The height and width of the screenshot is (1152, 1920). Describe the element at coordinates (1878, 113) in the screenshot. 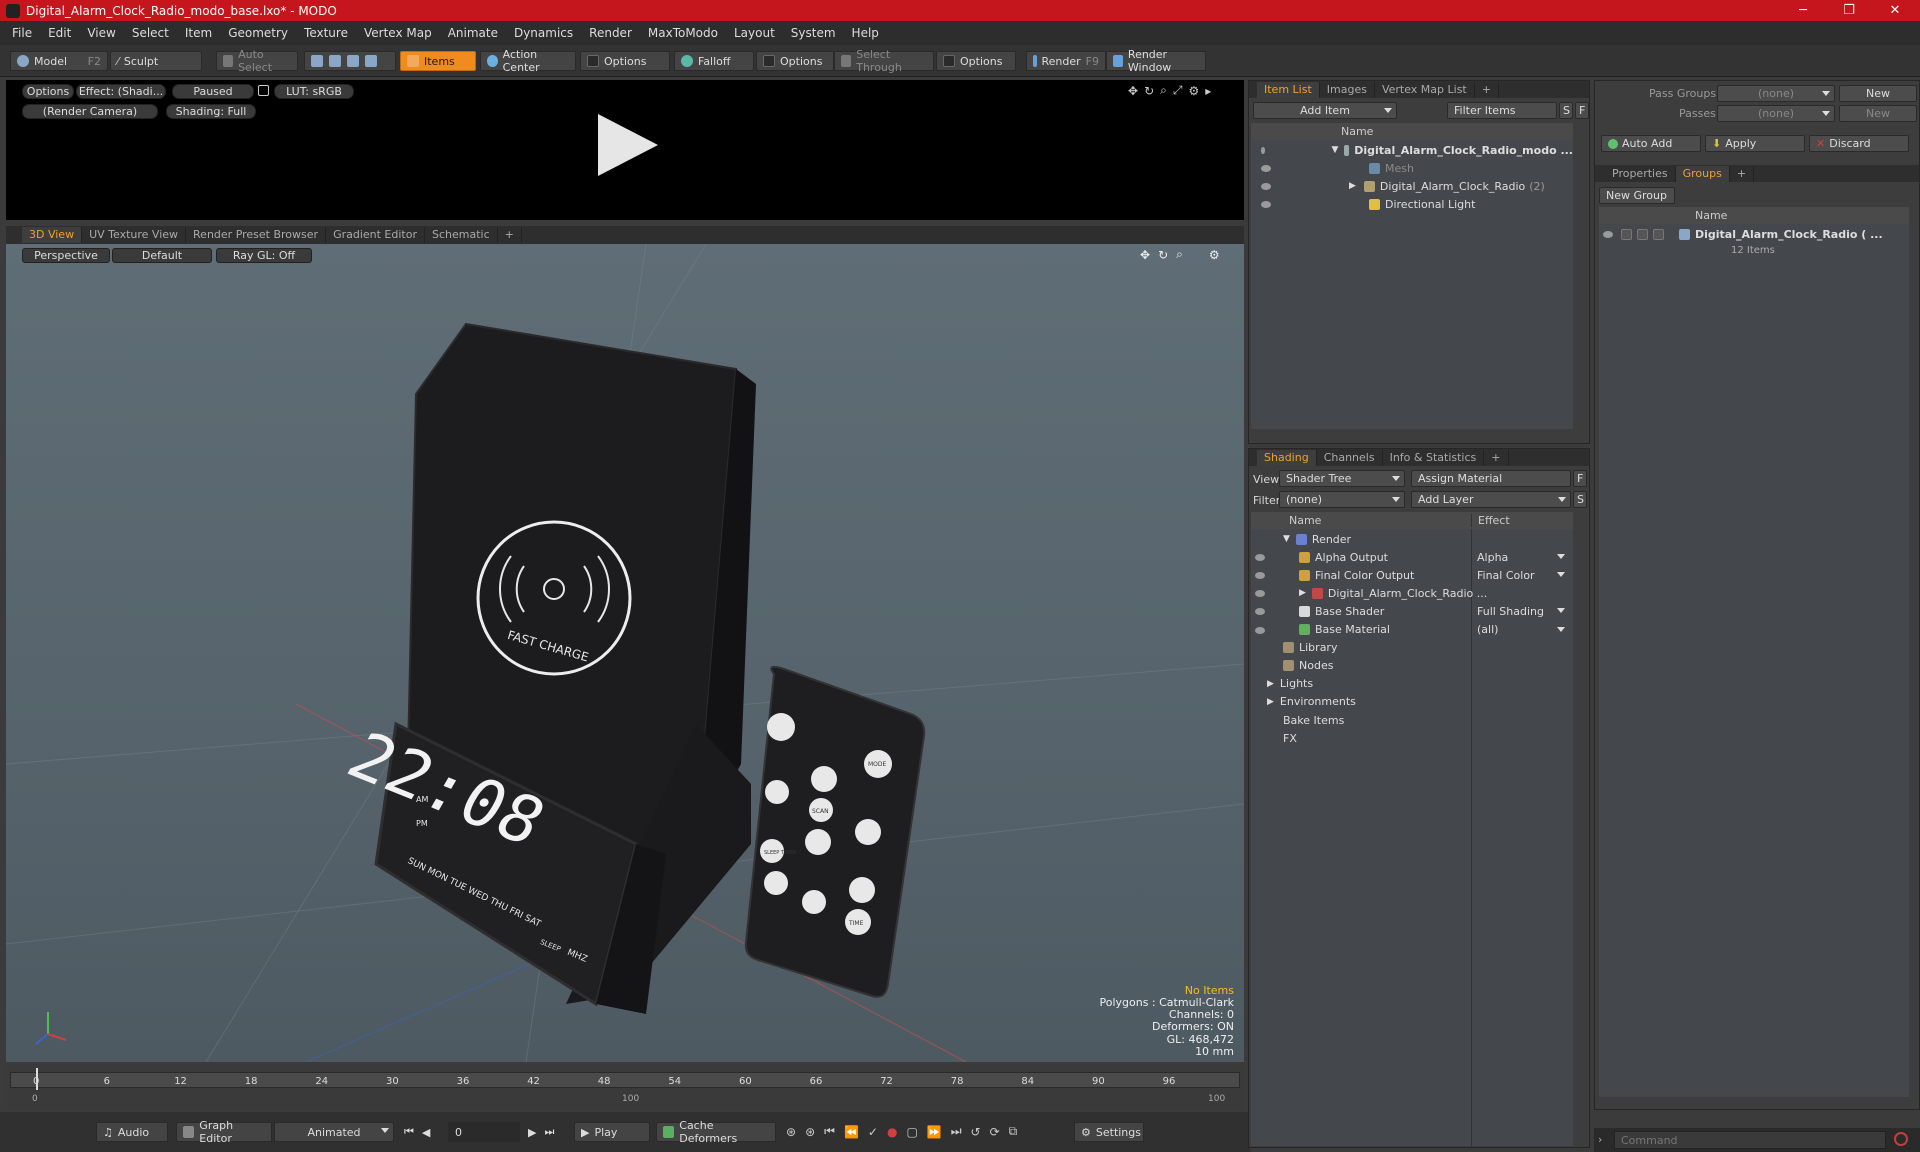

I see `new-pass-button: New` at that location.